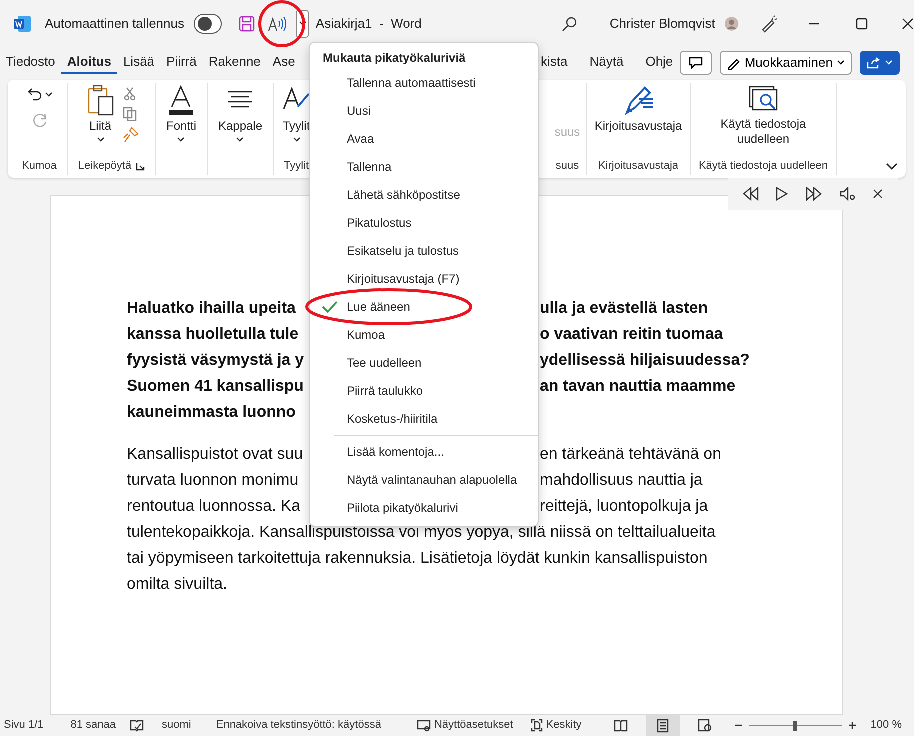 This screenshot has width=914, height=736. Describe the element at coordinates (568, 166) in the screenshot. I see `group-label: suus` at that location.